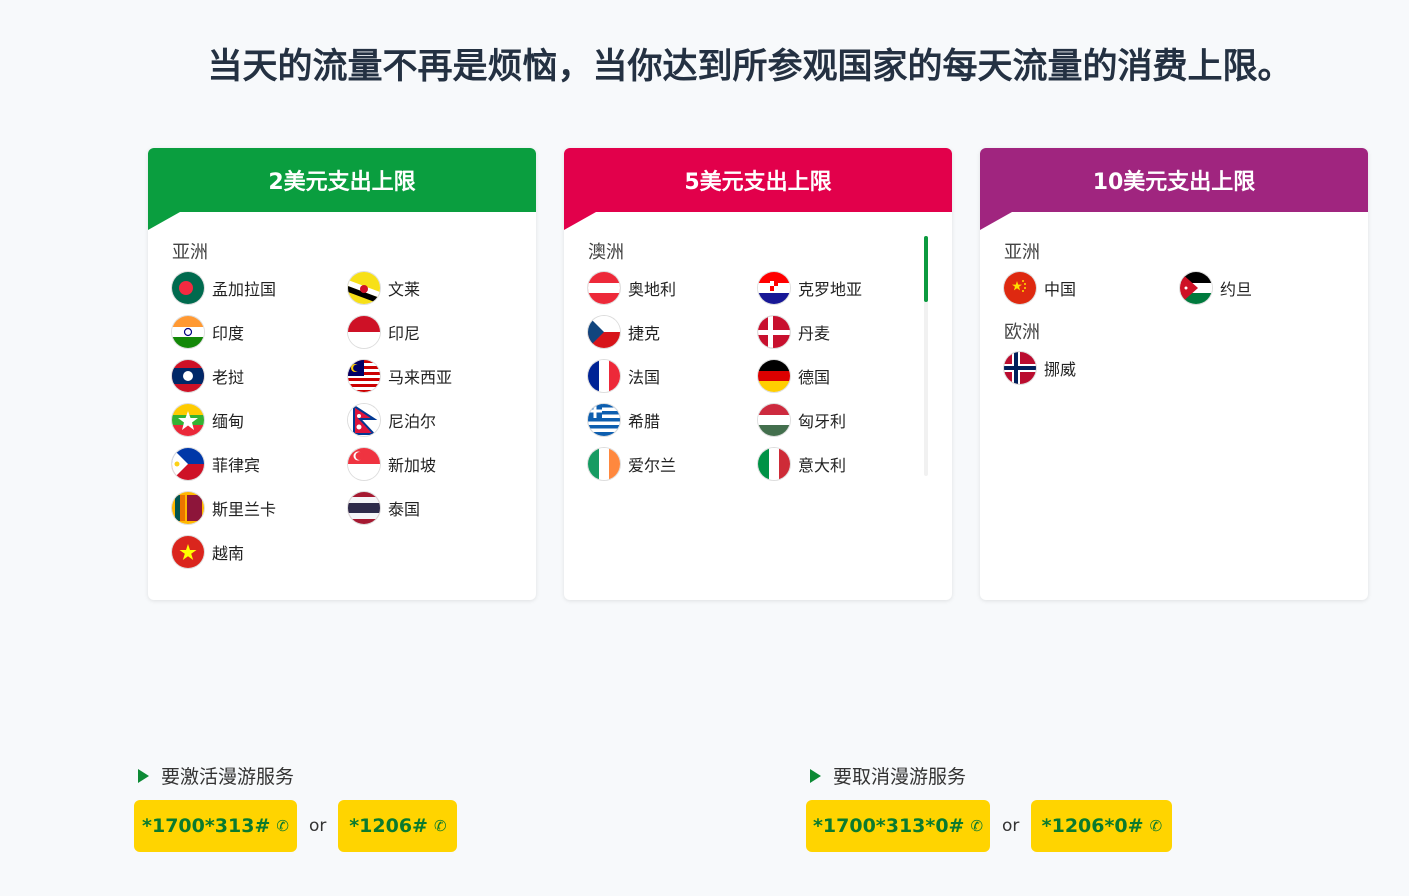 This screenshot has width=1409, height=896. Describe the element at coordinates (926, 356) in the screenshot. I see `scrollbar` at that location.